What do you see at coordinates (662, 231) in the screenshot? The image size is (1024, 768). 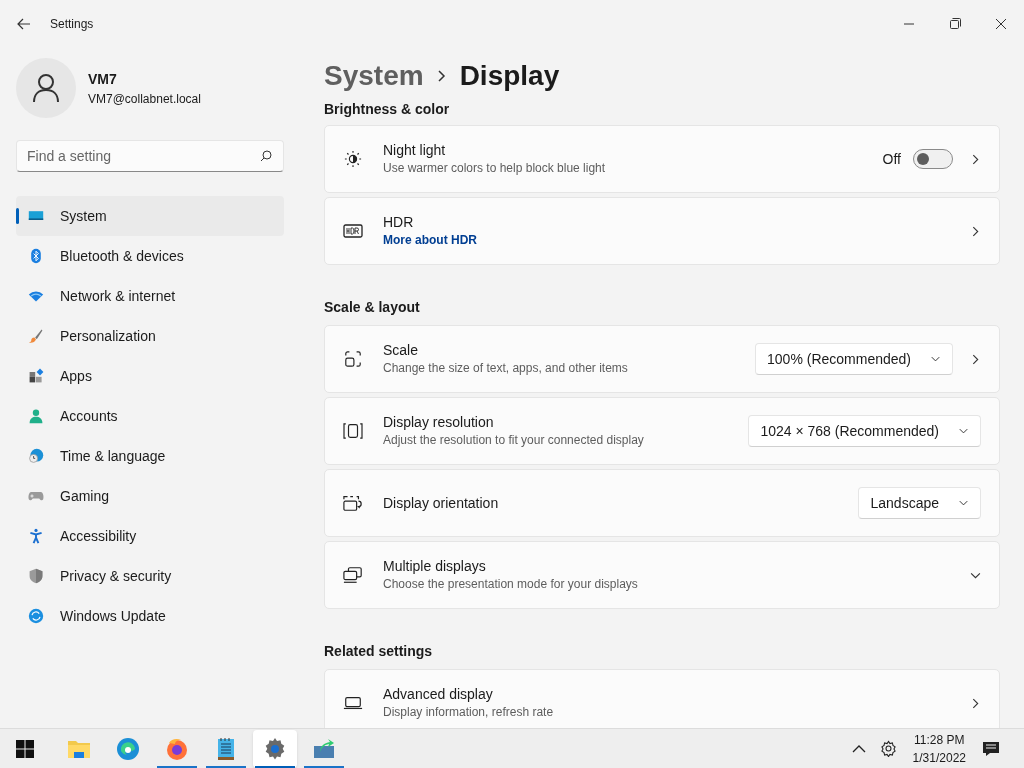 I see `settings-card: HDR More about HDR` at bounding box center [662, 231].